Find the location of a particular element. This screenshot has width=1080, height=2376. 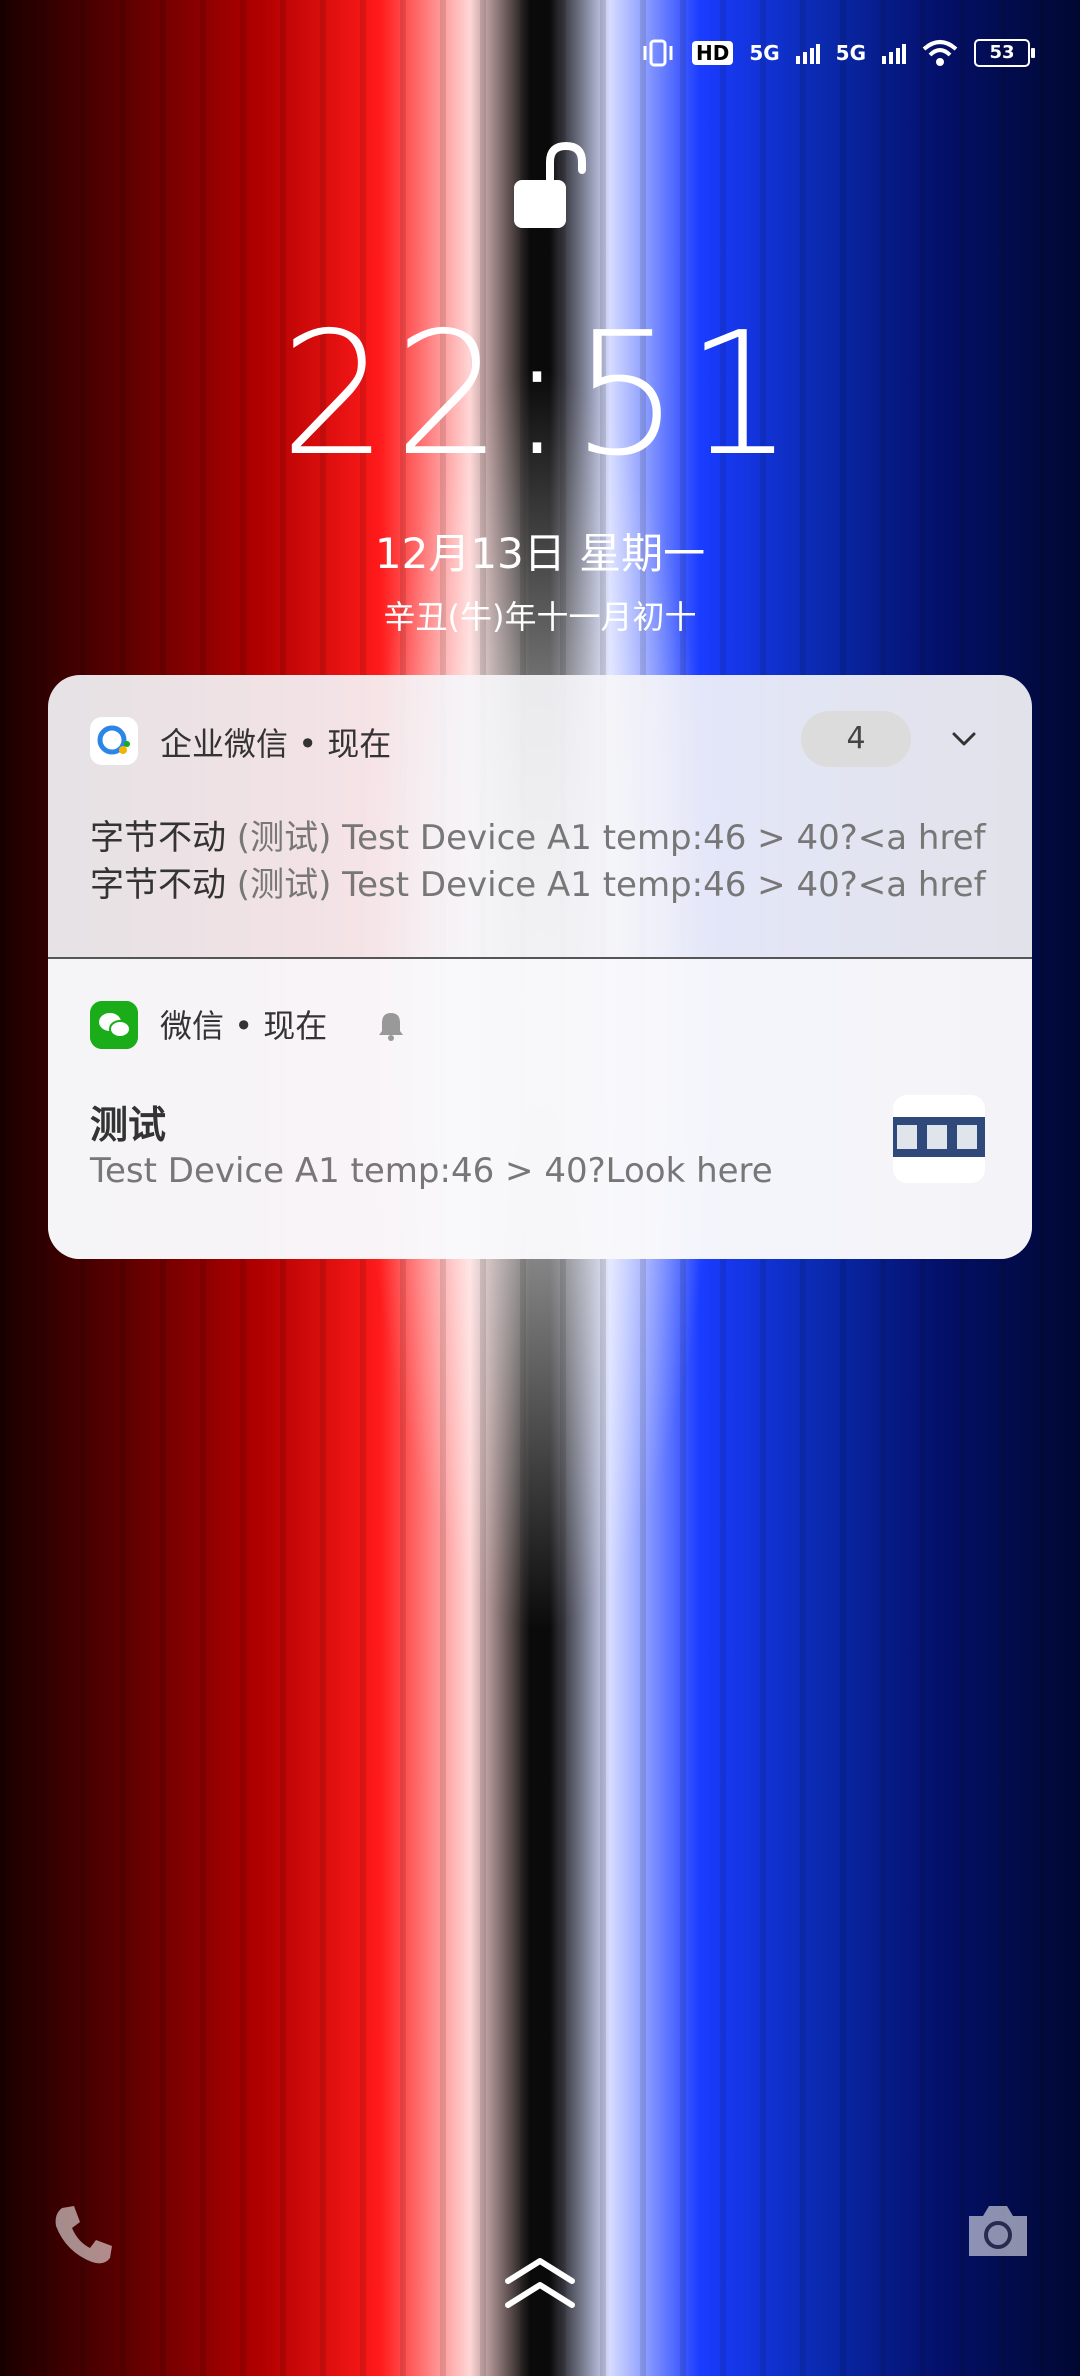

message-title: 测试 is located at coordinates (128, 1125).